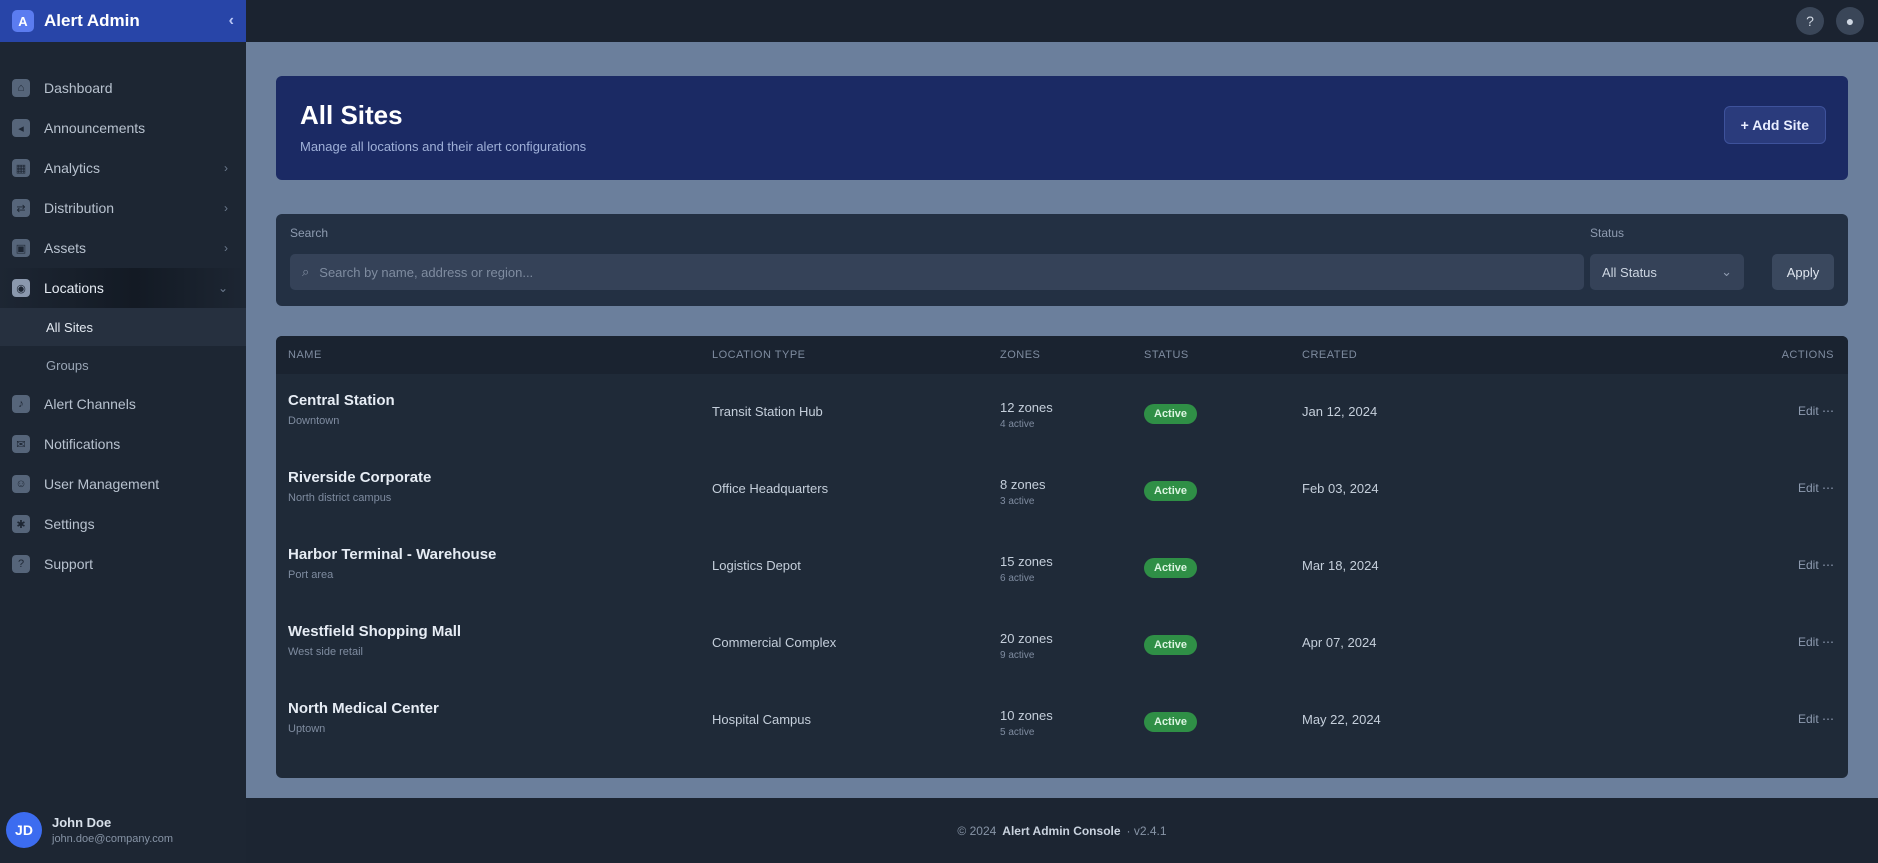 The height and width of the screenshot is (863, 1878). Describe the element at coordinates (1340, 411) in the screenshot. I see `site-created: Jan 12, 2024` at that location.